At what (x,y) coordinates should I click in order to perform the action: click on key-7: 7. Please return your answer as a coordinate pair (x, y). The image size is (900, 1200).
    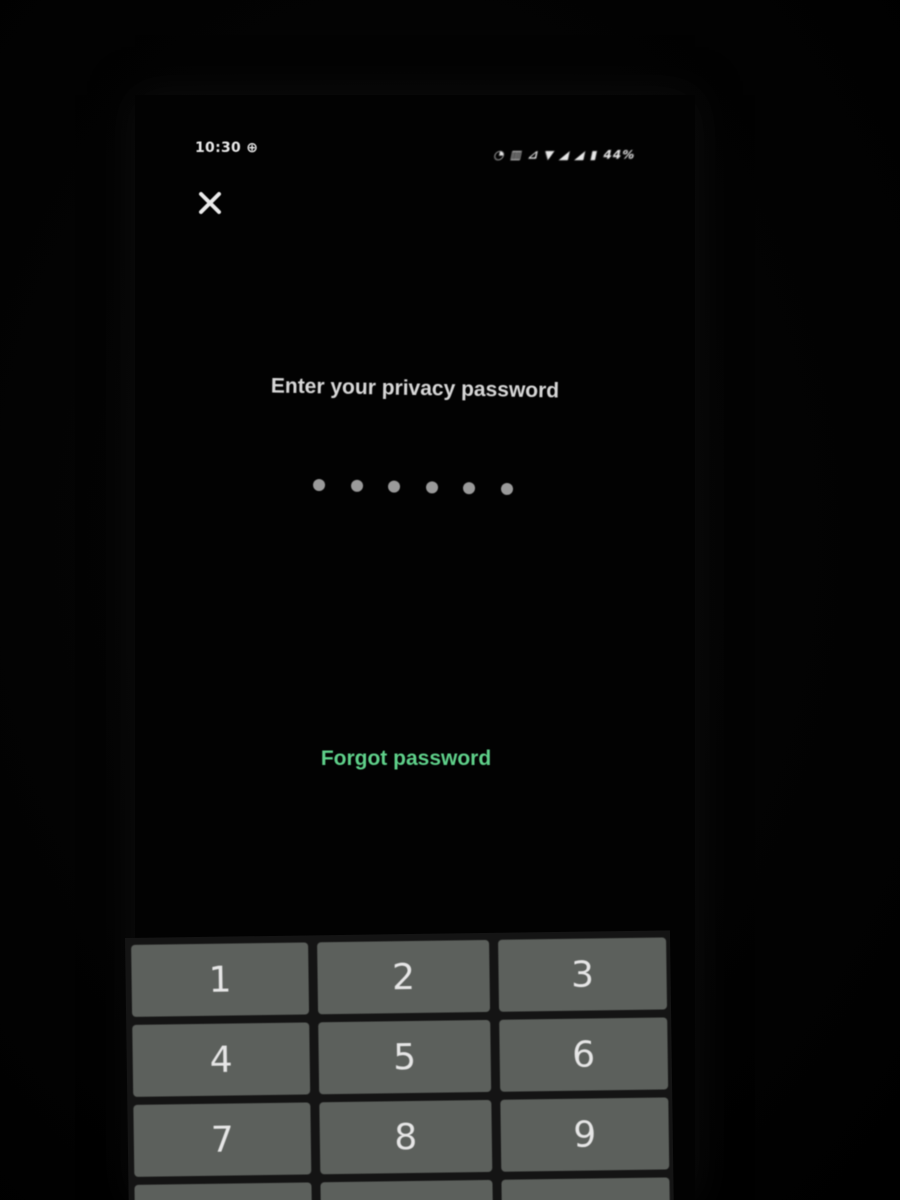
    Looking at the image, I should click on (222, 1139).